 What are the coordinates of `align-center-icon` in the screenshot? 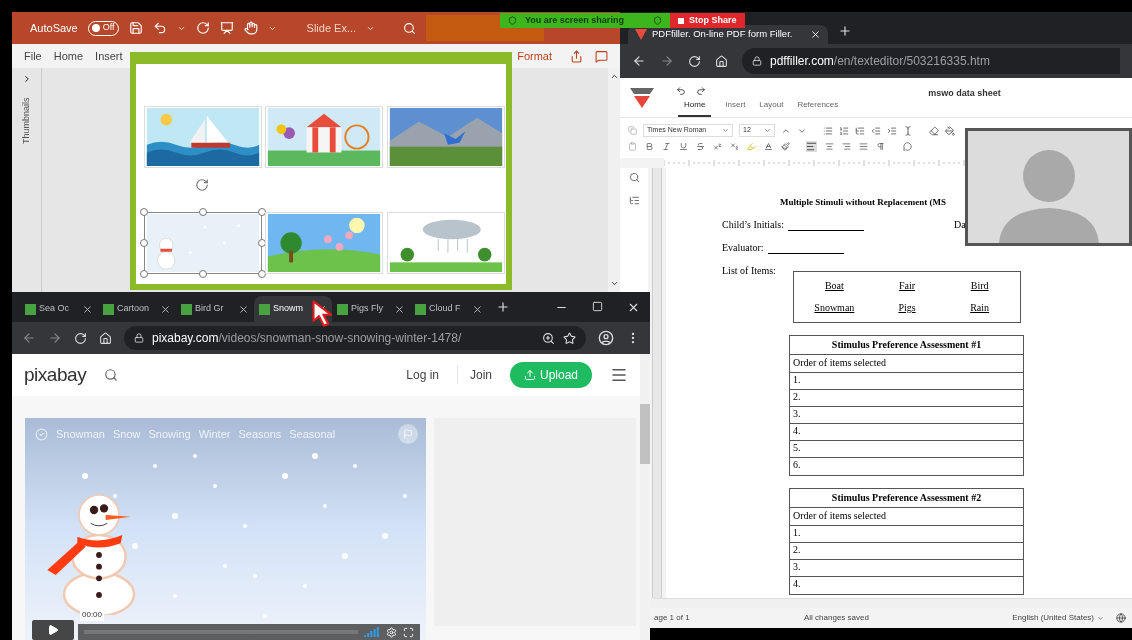 It's located at (829, 146).